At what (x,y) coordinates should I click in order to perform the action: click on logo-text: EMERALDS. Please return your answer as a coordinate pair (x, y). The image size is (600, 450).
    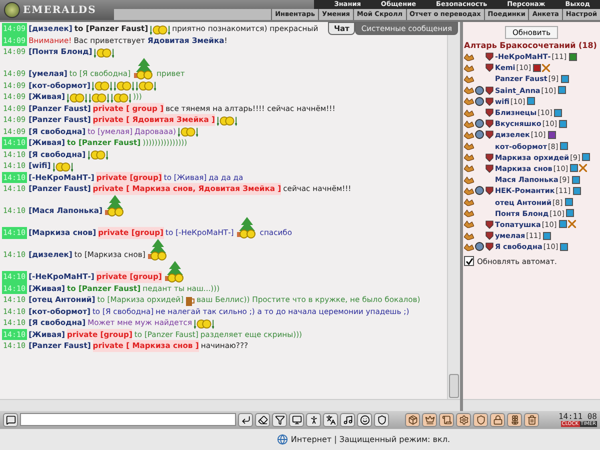
    Looking at the image, I should click on (59, 10).